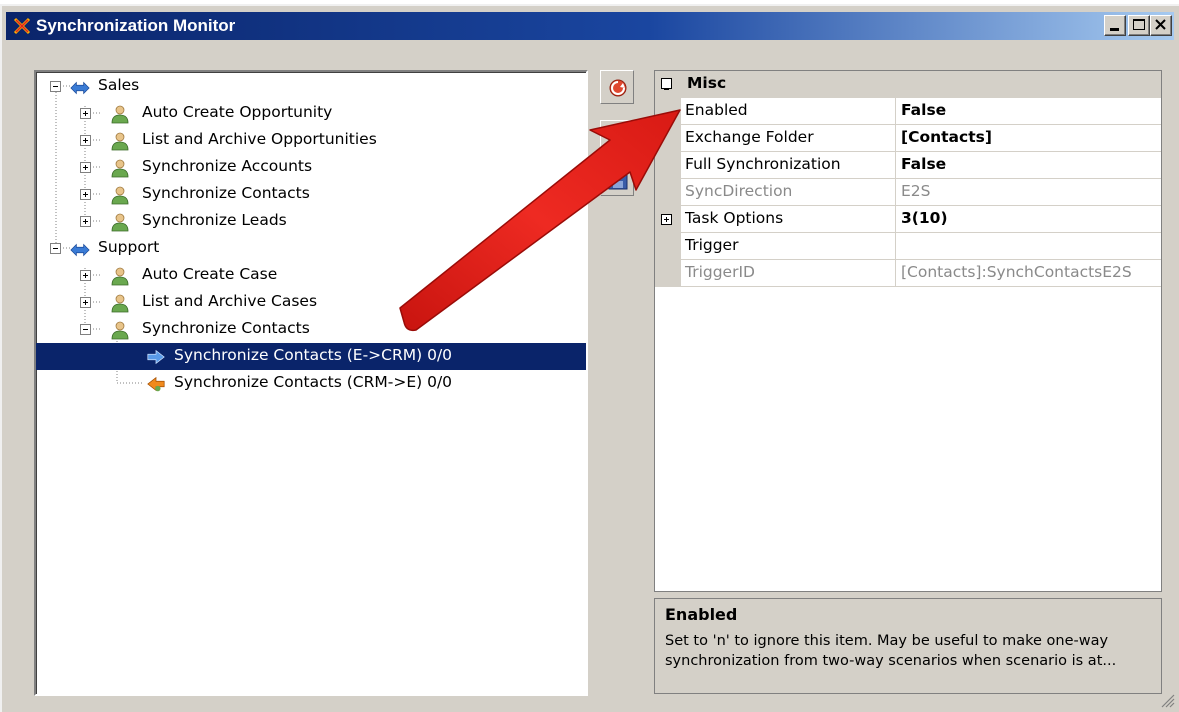  What do you see at coordinates (701, 614) in the screenshot?
I see `description-title: Enabled` at bounding box center [701, 614].